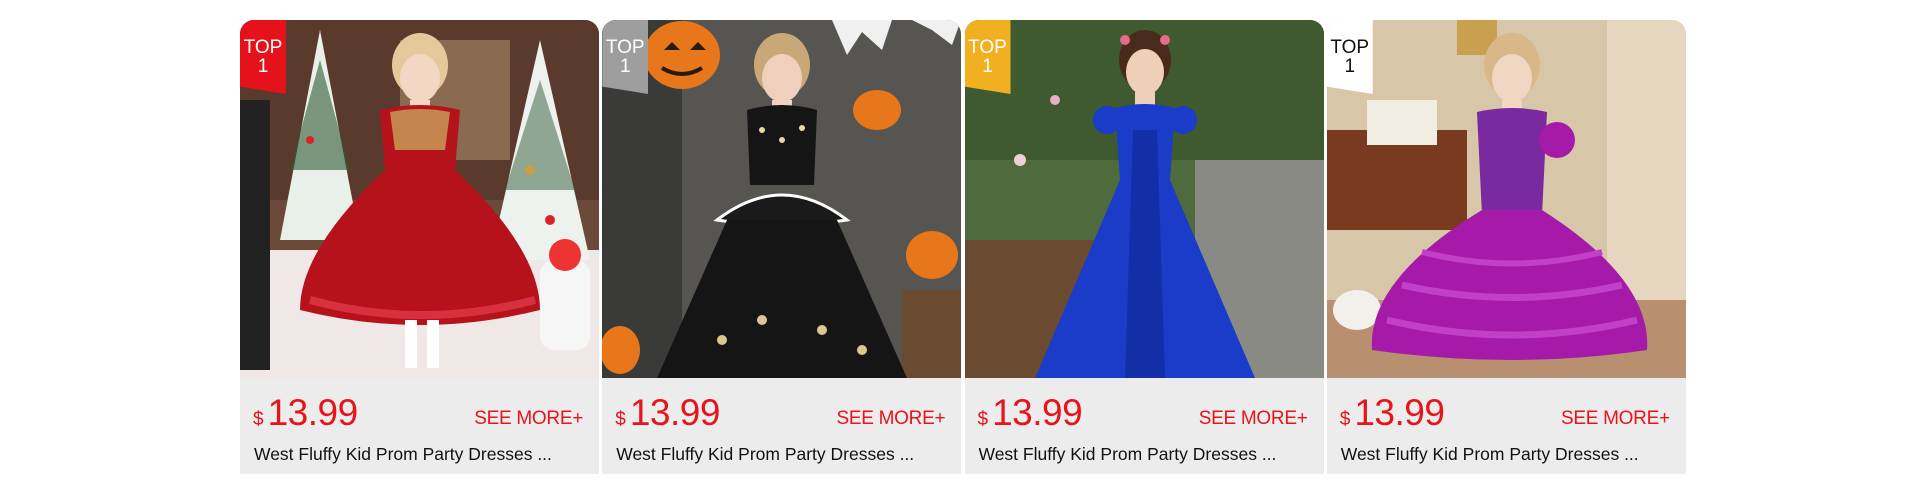  I want to click on girl-purple-ruffle-dress-piano-icon, so click(1506, 199).